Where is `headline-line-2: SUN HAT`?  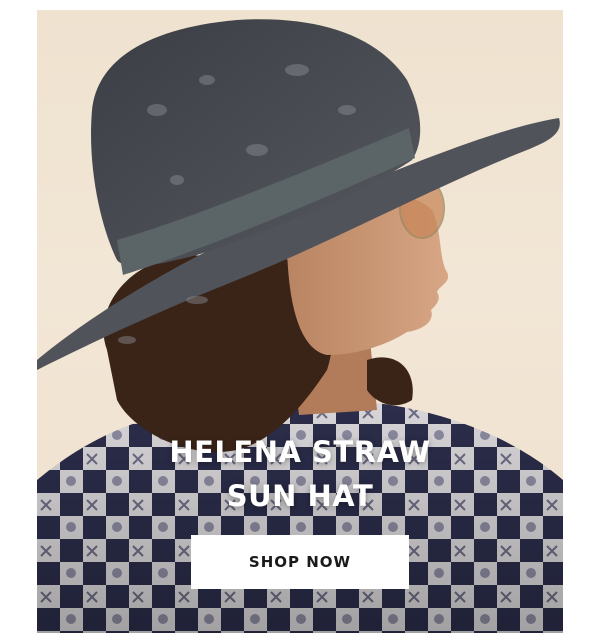 headline-line-2: SUN HAT is located at coordinates (300, 496).